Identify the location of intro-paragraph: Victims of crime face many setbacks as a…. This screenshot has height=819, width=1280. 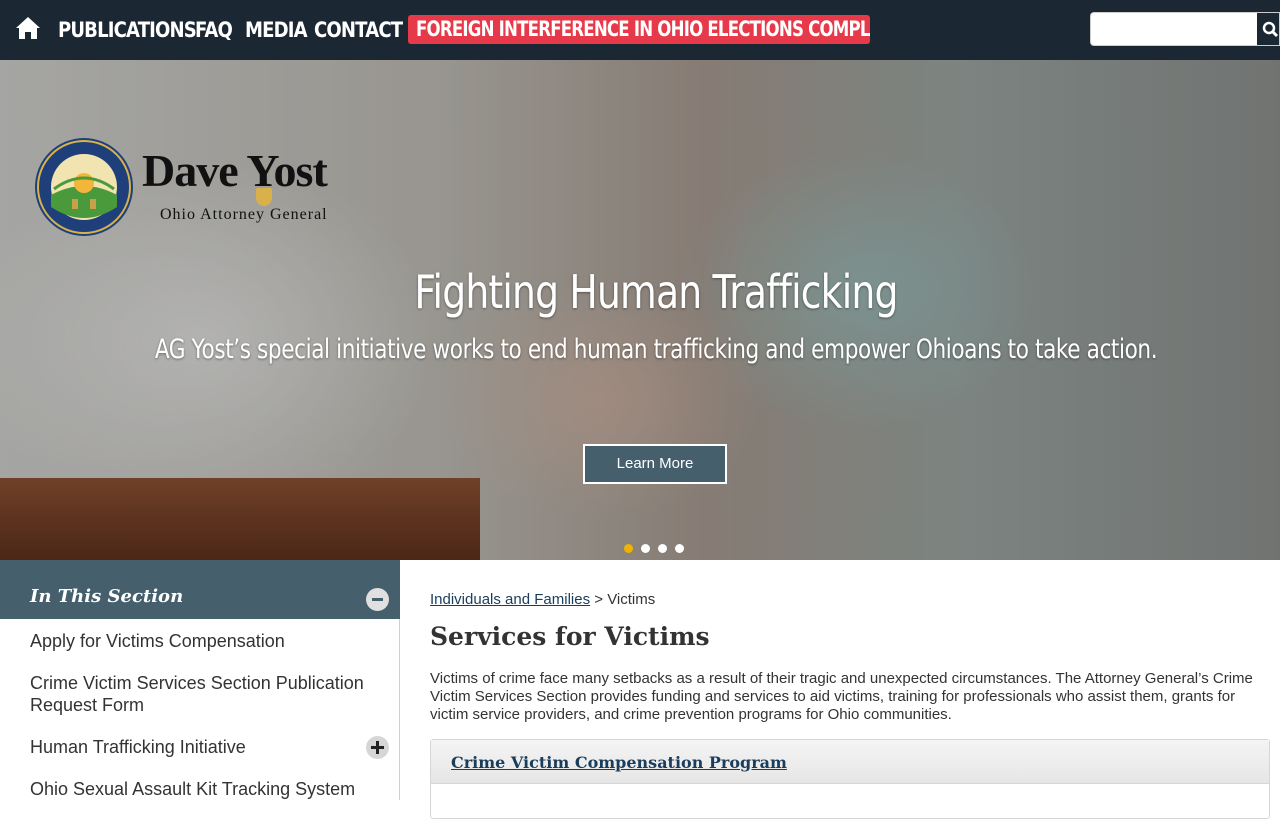
(841, 696).